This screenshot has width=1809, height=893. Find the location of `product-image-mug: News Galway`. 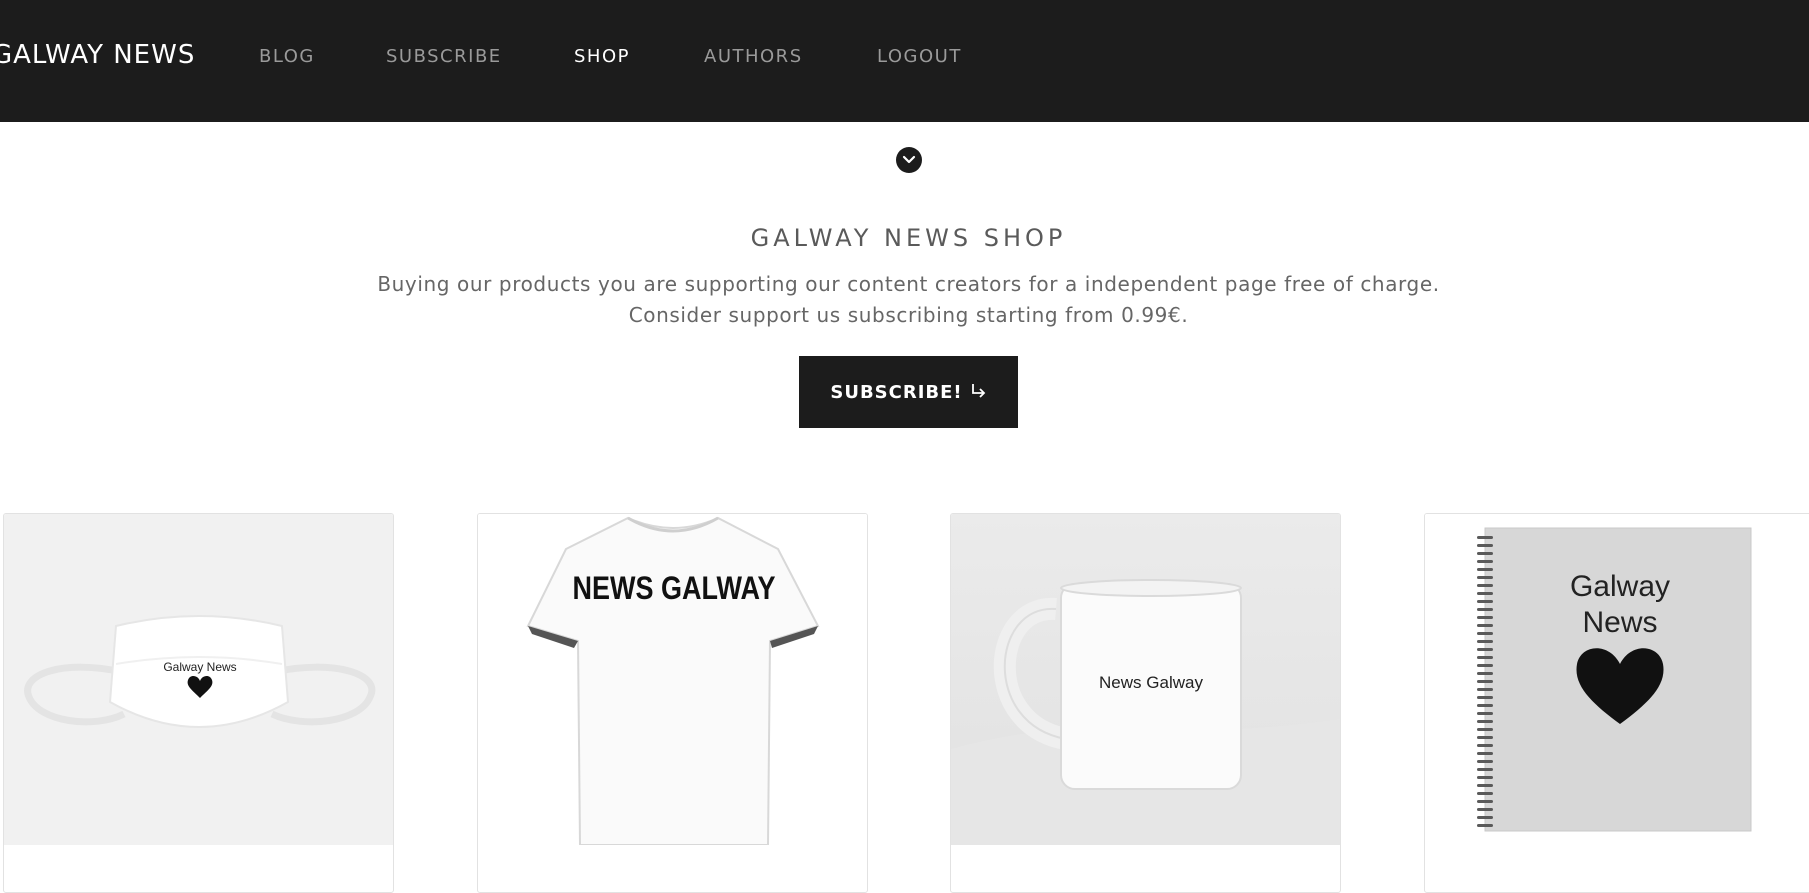

product-image-mug: News Galway is located at coordinates (1145, 679).